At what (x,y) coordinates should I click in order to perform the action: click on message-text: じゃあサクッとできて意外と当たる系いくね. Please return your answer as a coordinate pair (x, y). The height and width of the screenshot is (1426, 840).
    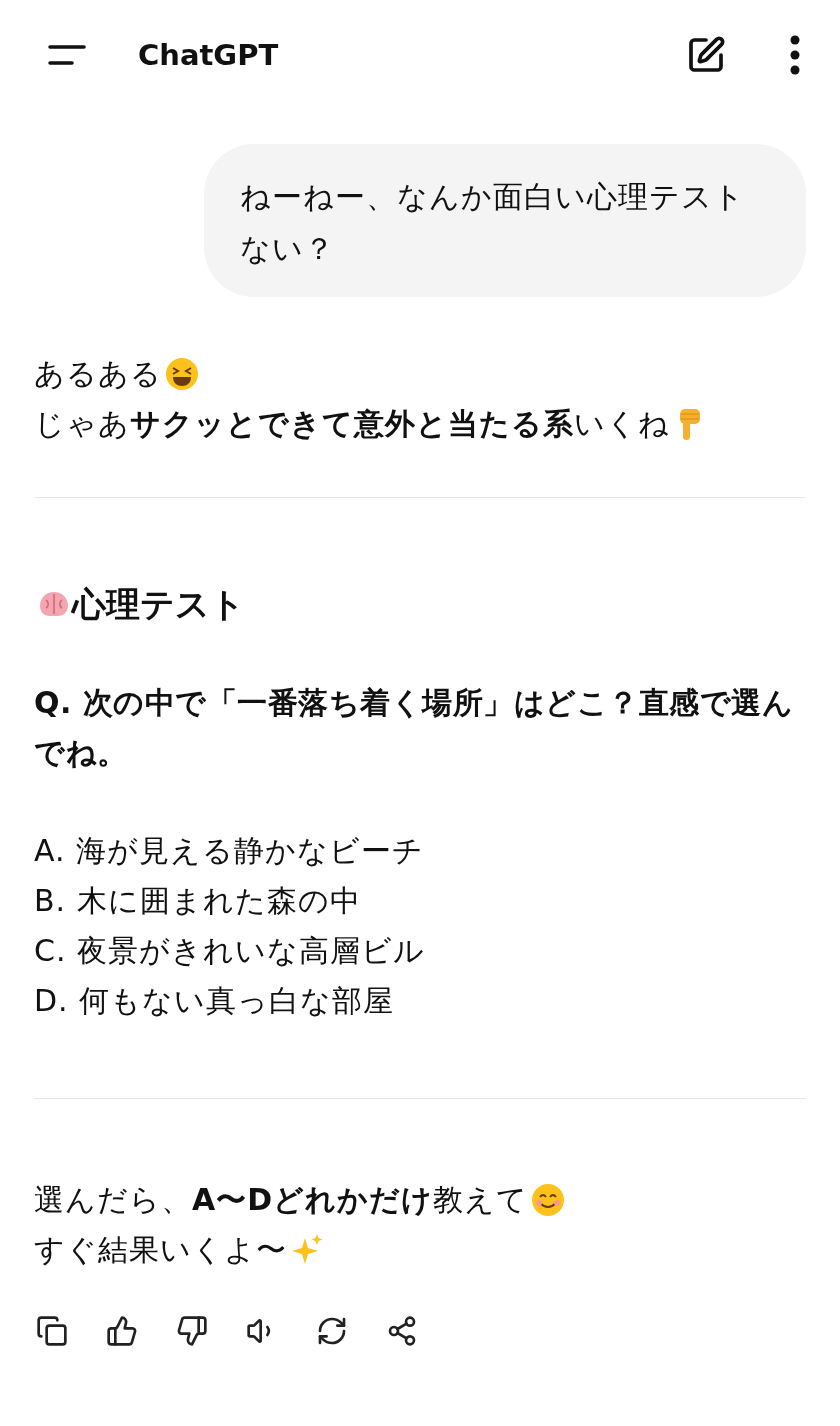
    Looking at the image, I should click on (352, 424).